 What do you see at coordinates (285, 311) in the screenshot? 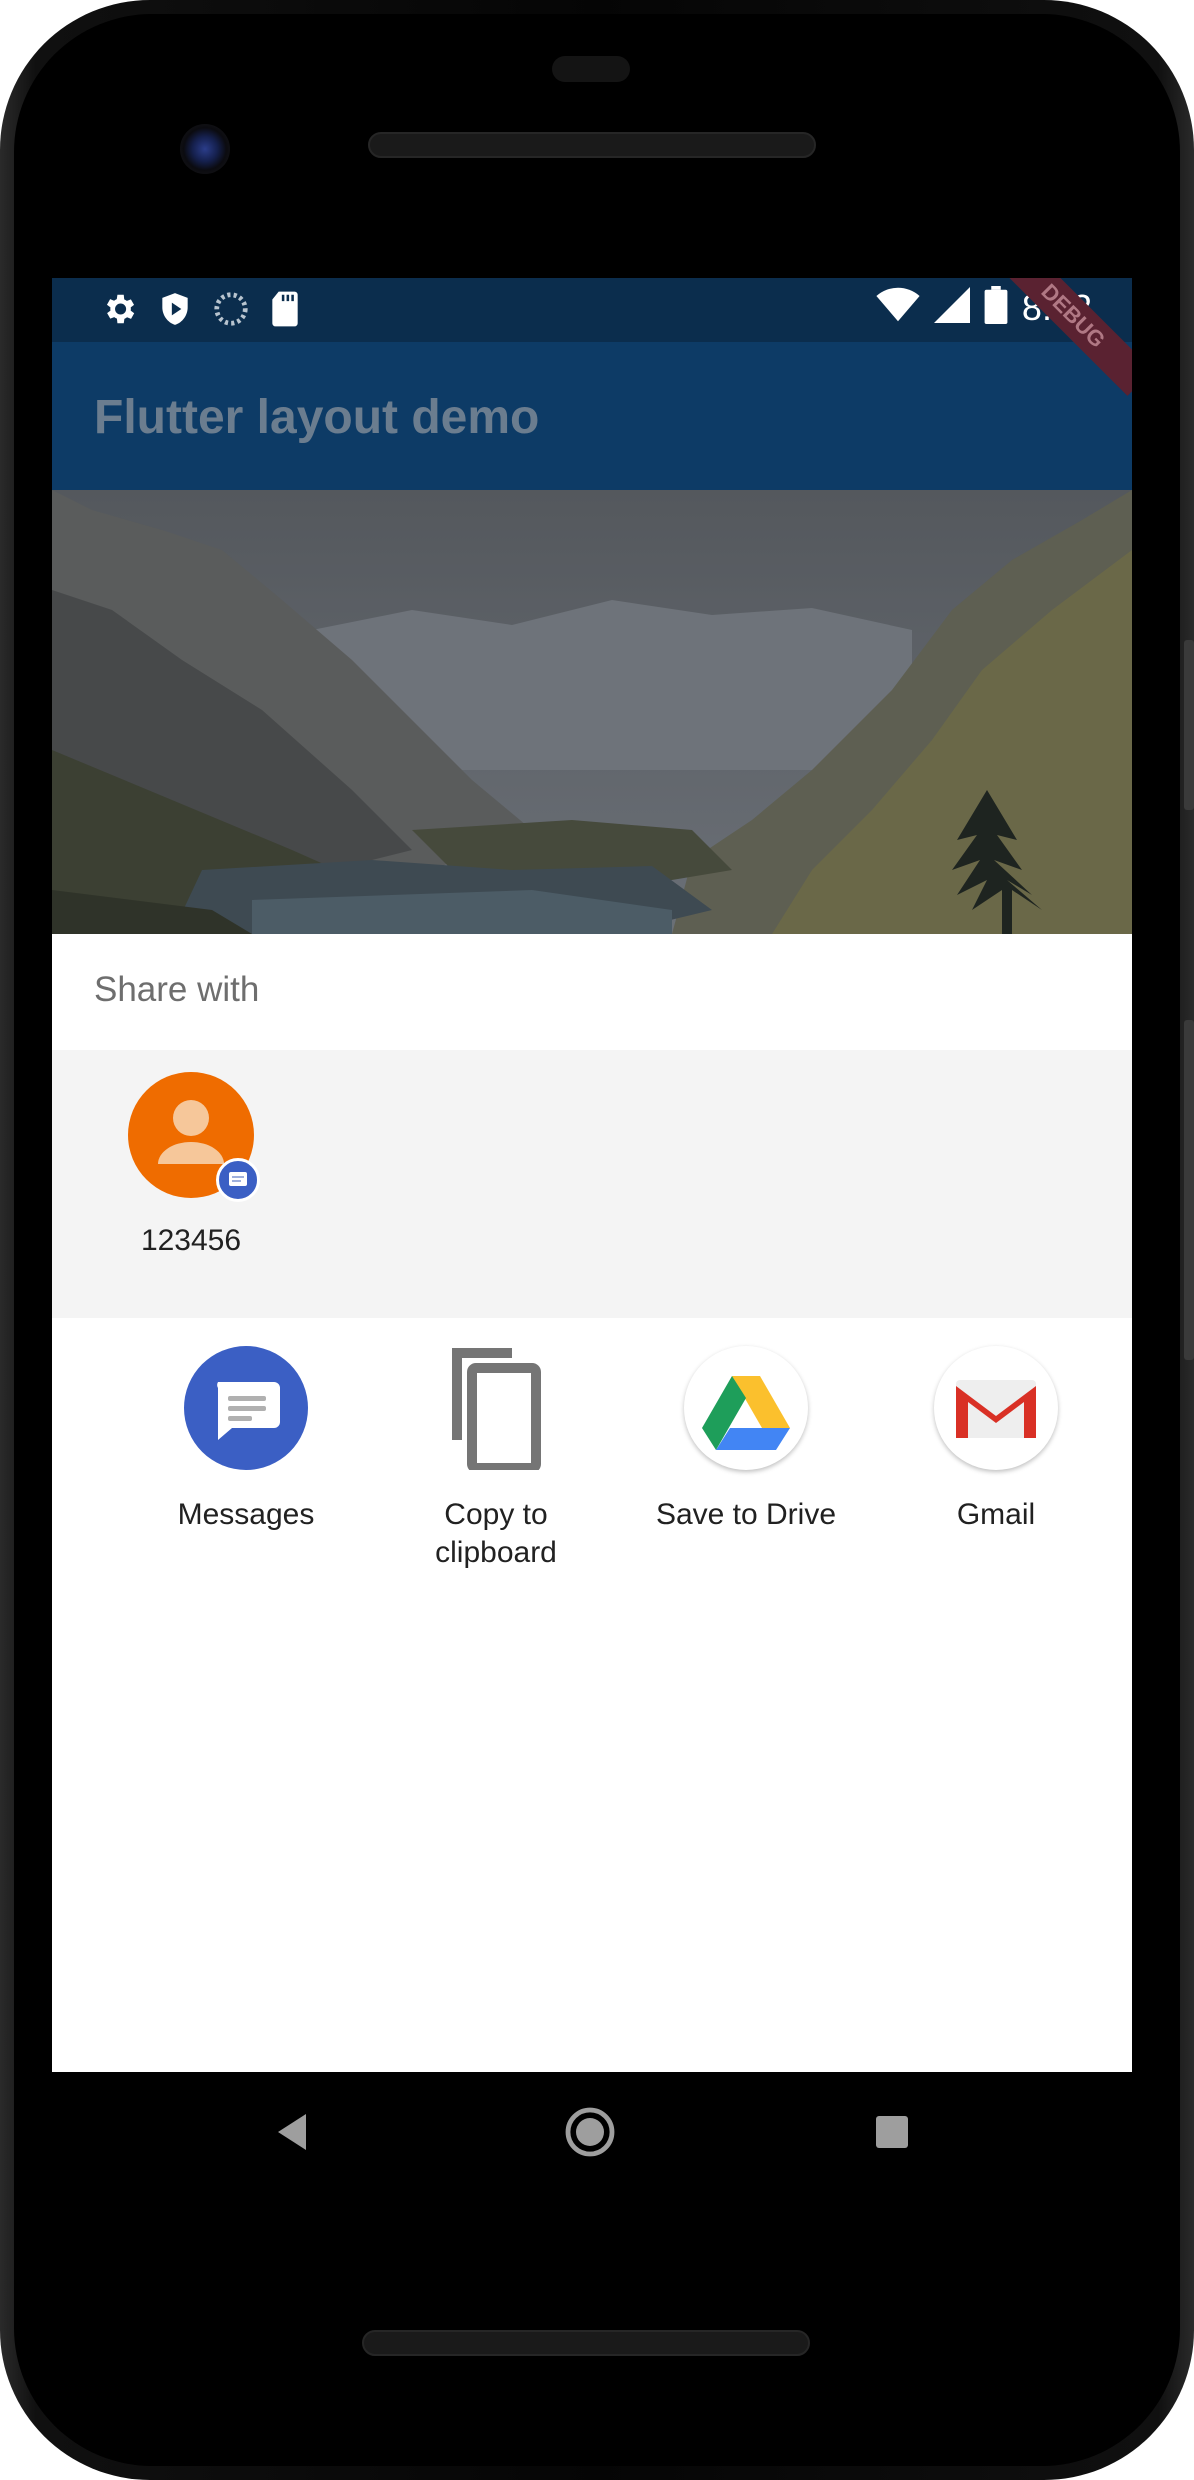
I see `sd-card-icon` at bounding box center [285, 311].